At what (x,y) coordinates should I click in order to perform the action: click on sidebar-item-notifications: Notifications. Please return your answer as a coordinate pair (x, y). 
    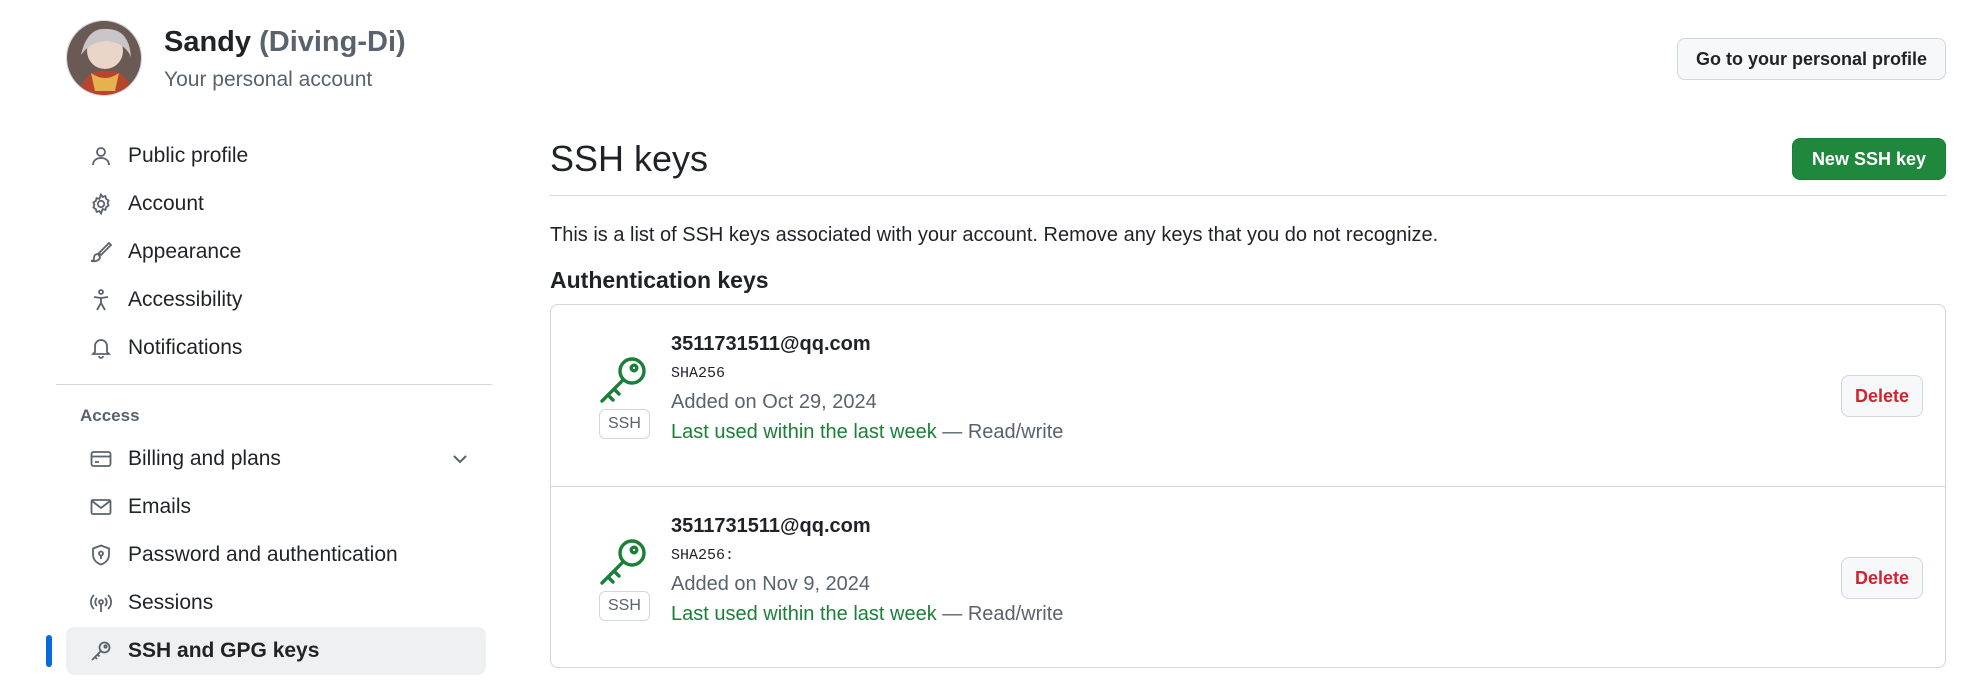
    Looking at the image, I should click on (276, 348).